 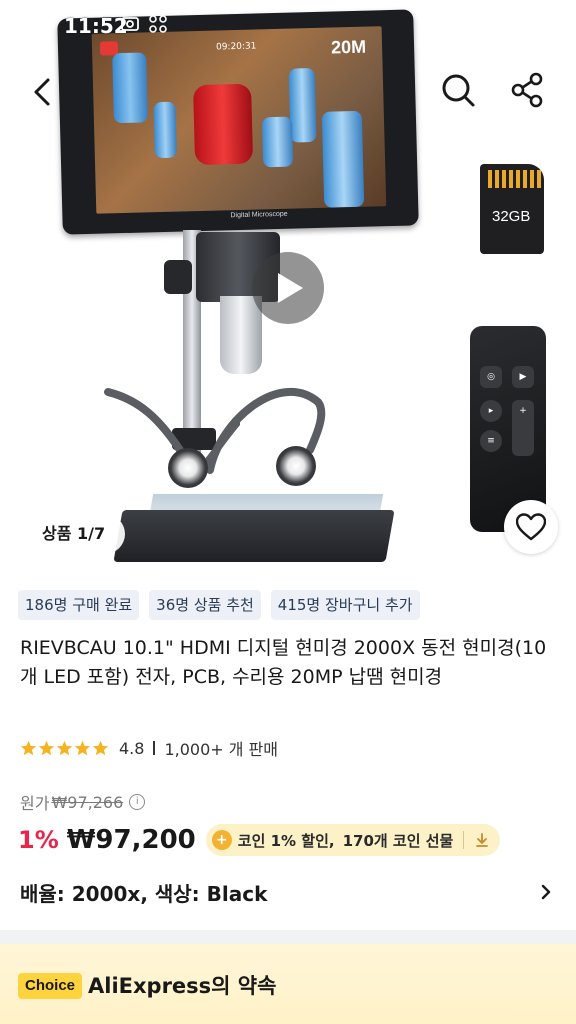 I want to click on coin-icon: +, so click(x=221, y=840).